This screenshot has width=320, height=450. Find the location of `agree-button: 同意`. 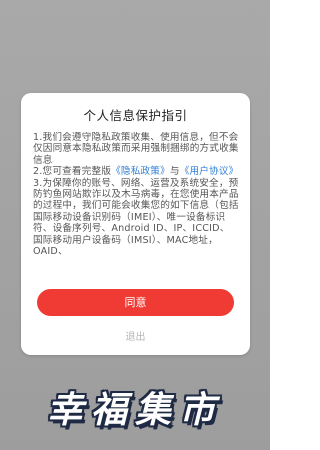

agree-button: 同意 is located at coordinates (135, 302).